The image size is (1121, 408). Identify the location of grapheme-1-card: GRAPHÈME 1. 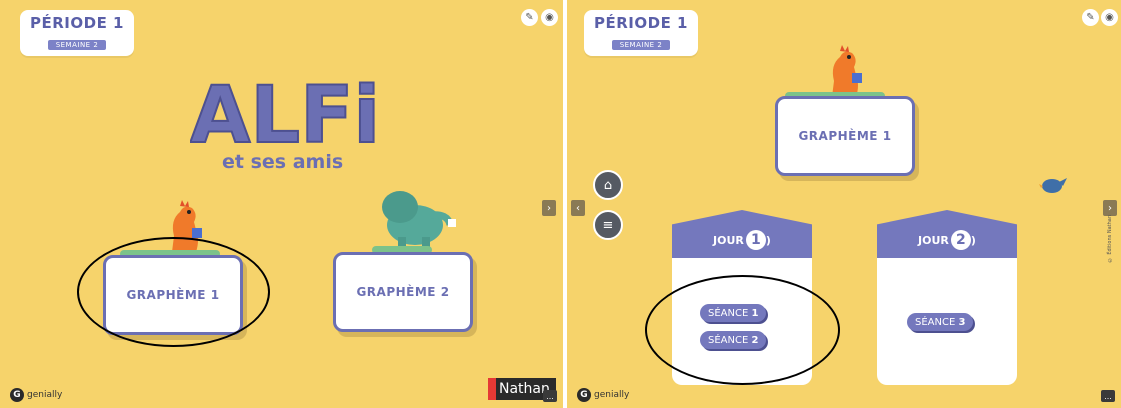
(845, 136).